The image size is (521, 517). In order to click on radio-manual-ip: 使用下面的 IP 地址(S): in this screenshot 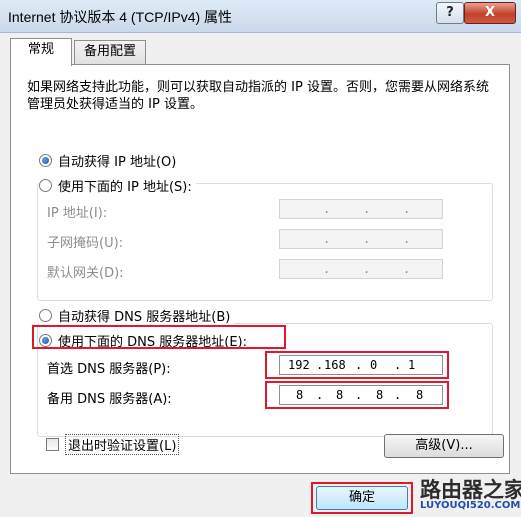, I will do `click(117, 185)`.